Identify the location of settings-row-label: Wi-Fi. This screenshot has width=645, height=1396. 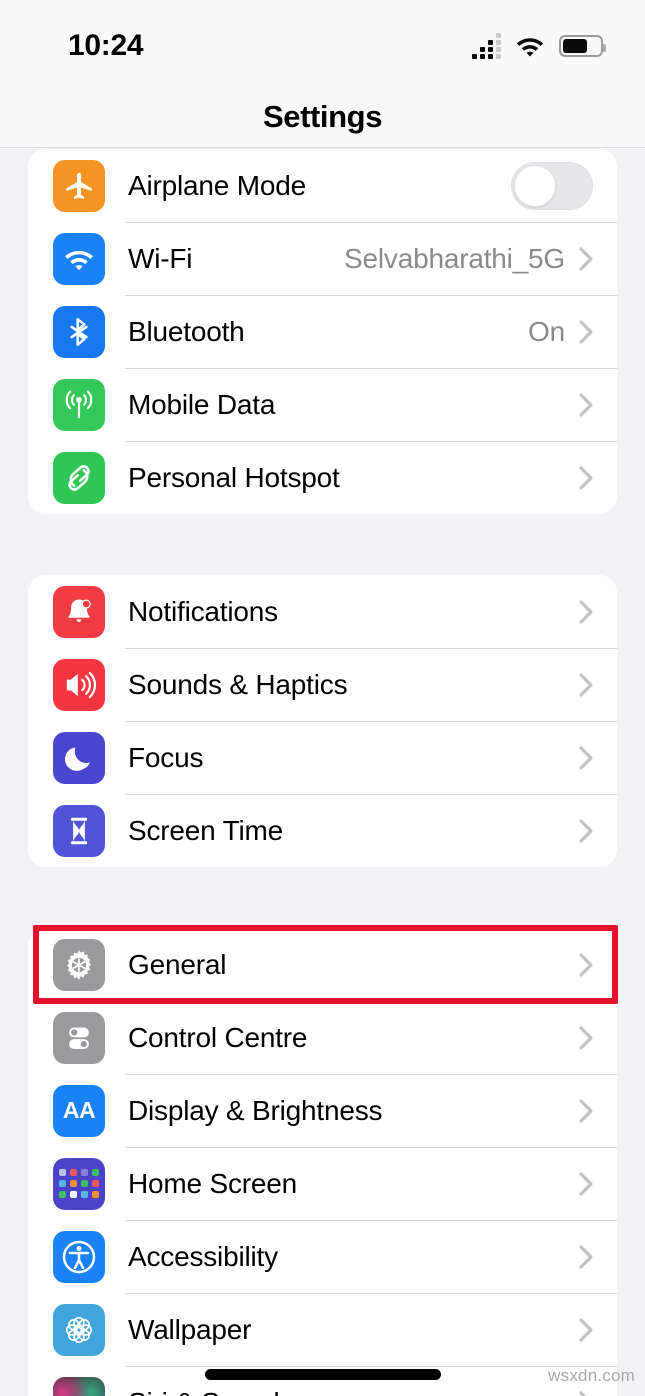
(160, 258).